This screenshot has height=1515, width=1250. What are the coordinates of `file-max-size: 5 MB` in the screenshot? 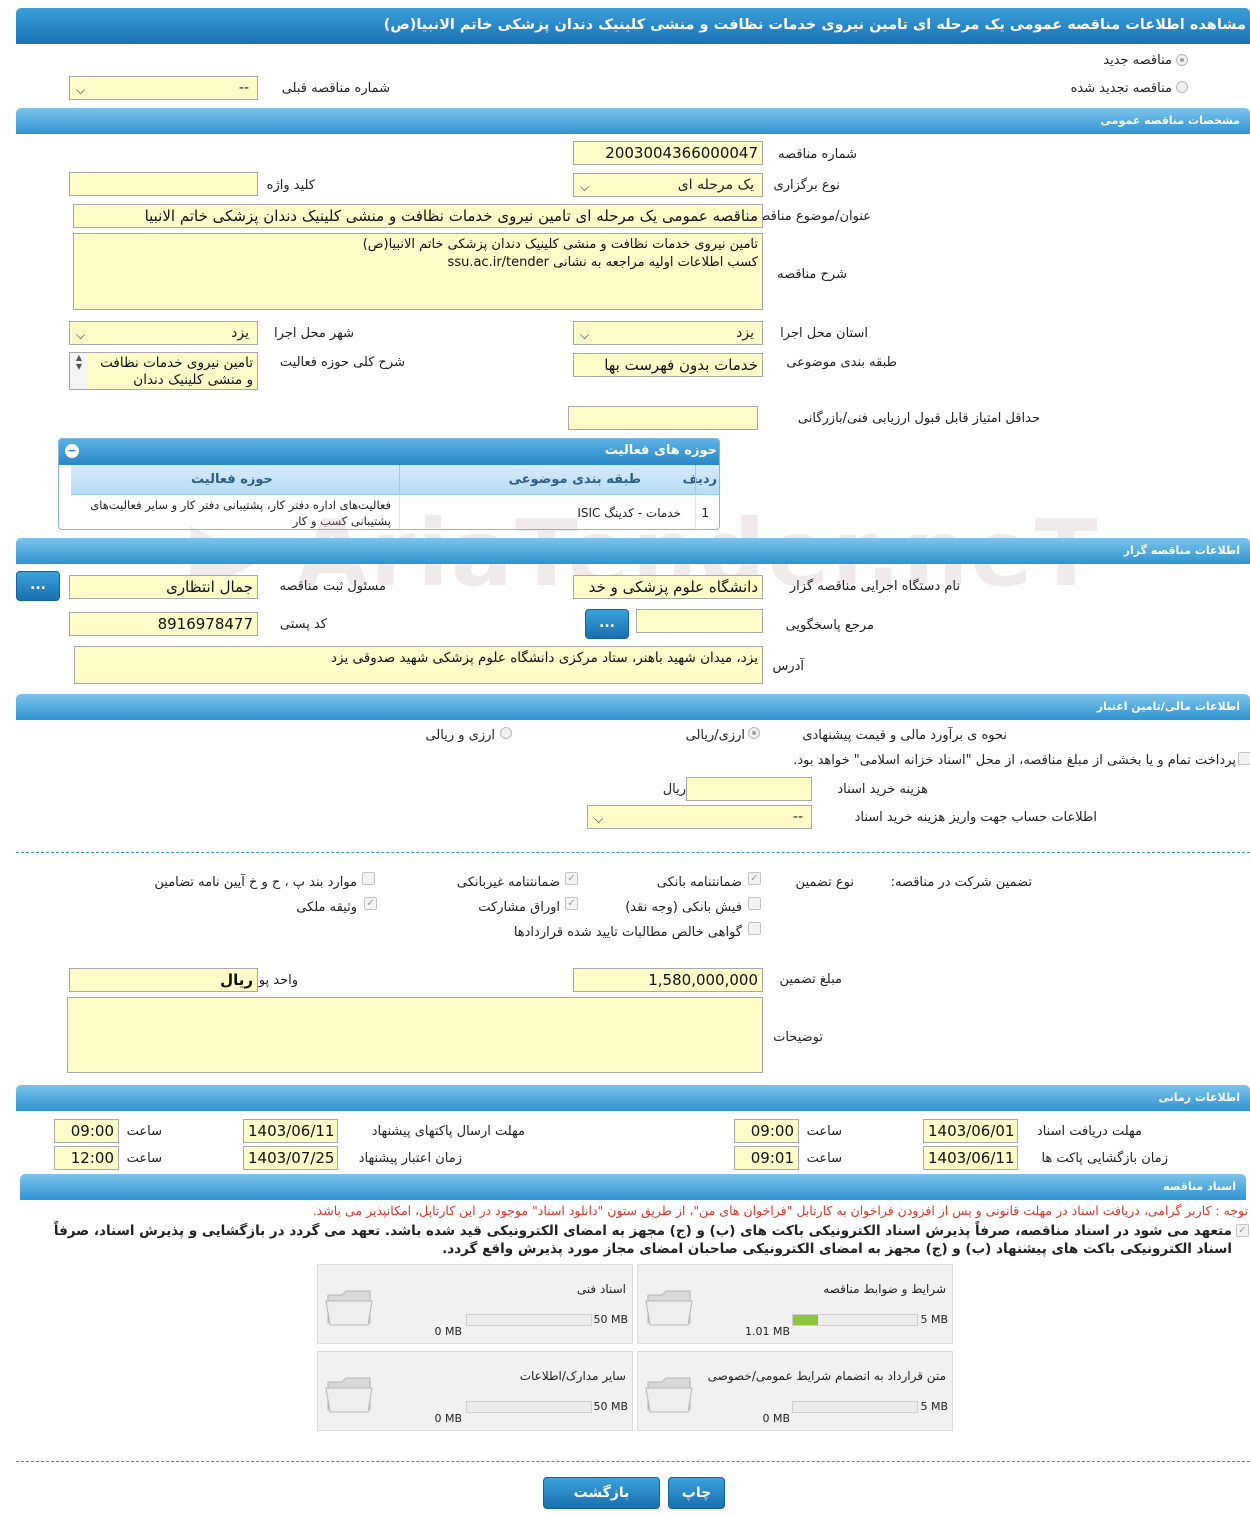 It's located at (934, 1406).